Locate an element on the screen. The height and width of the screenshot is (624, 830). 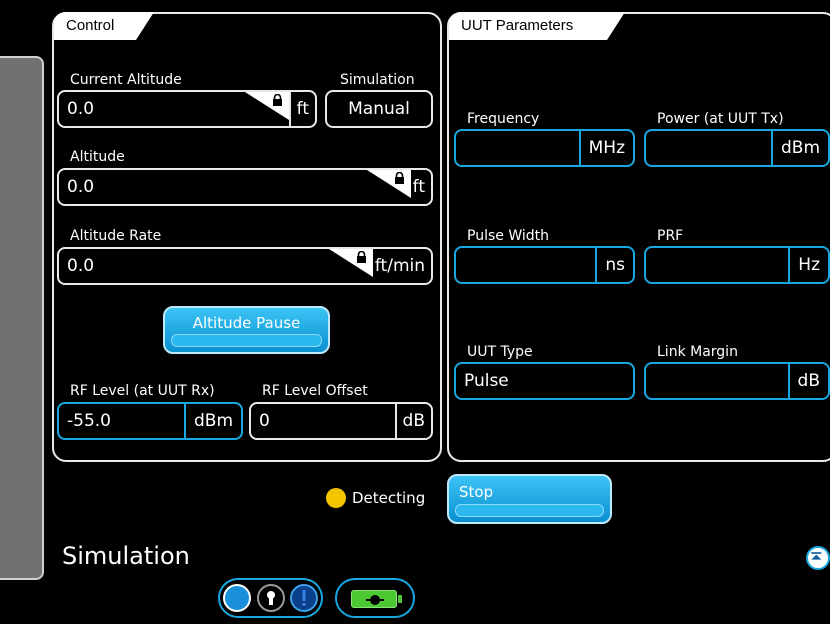
current-altitude-value-cell: 0.0 is located at coordinates (174, 109).